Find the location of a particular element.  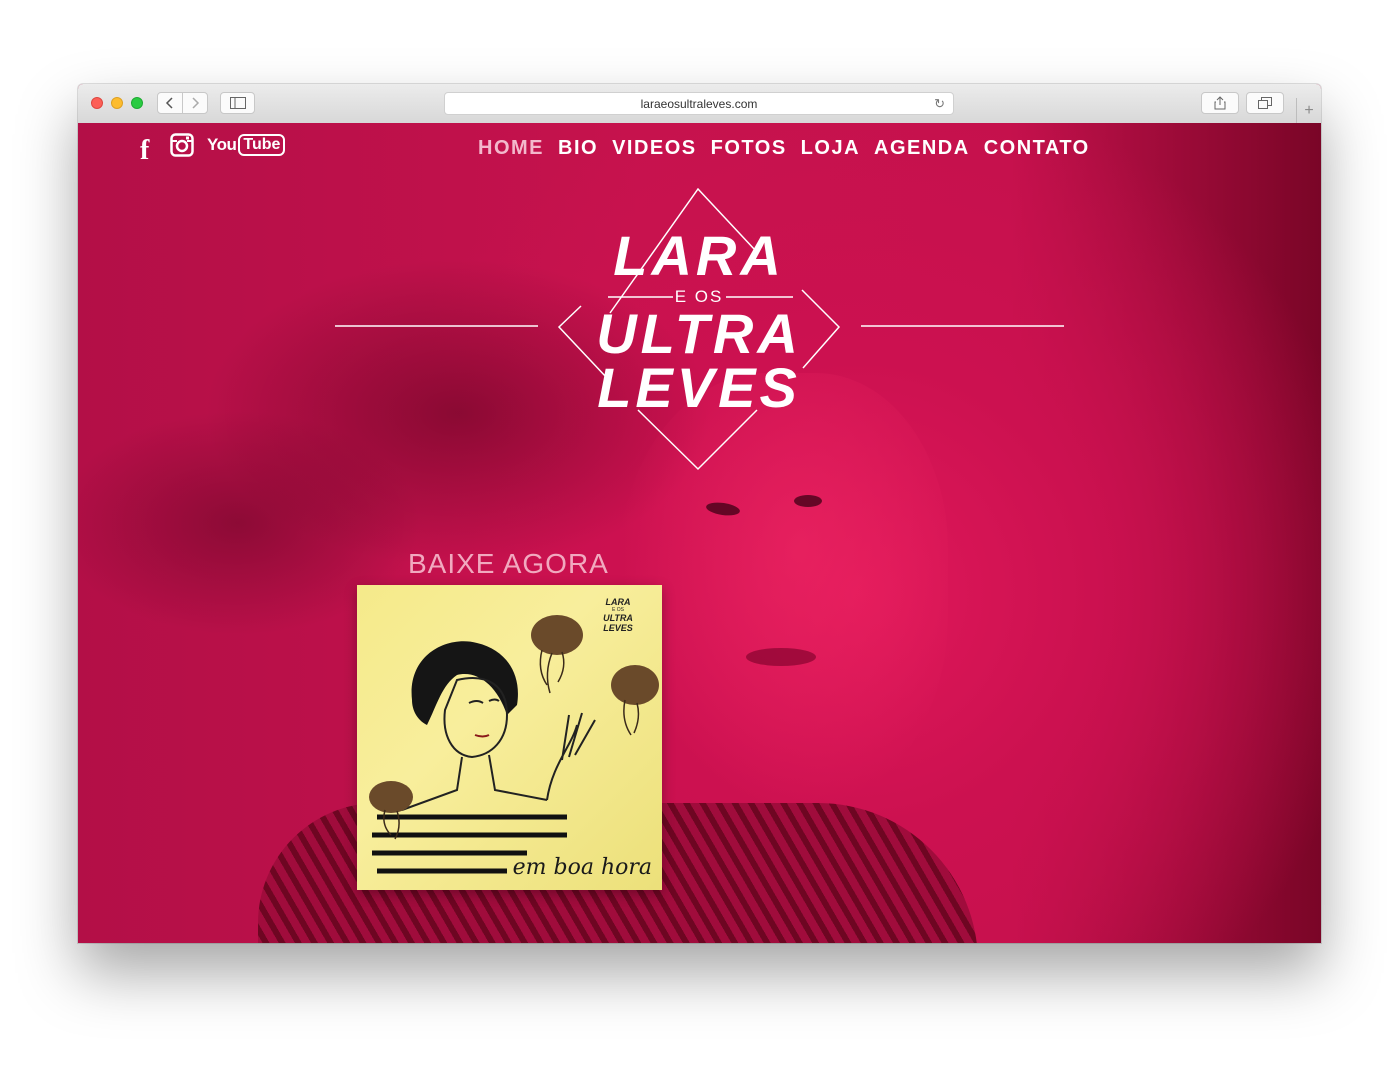

share-icon is located at coordinates (1220, 103).